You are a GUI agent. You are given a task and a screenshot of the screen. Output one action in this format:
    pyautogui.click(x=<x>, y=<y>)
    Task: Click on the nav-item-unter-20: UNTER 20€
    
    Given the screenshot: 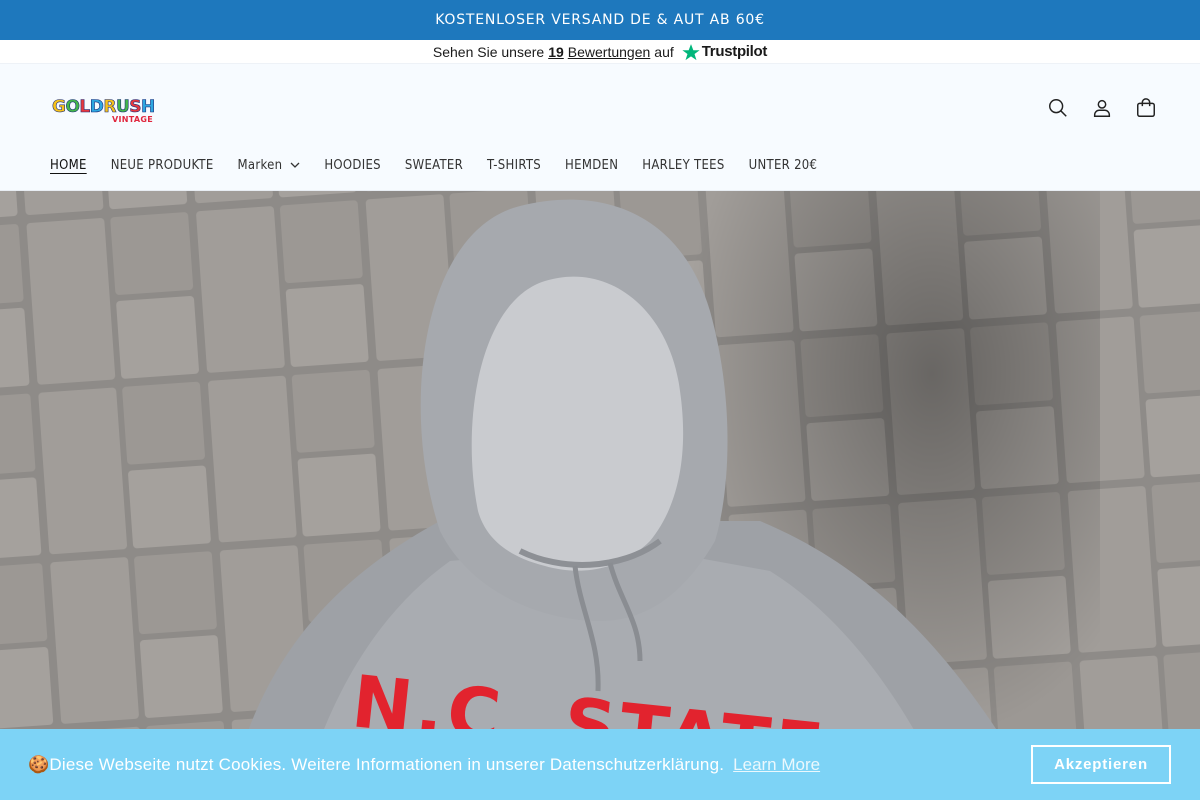 What is the action you would take?
    pyautogui.click(x=783, y=165)
    